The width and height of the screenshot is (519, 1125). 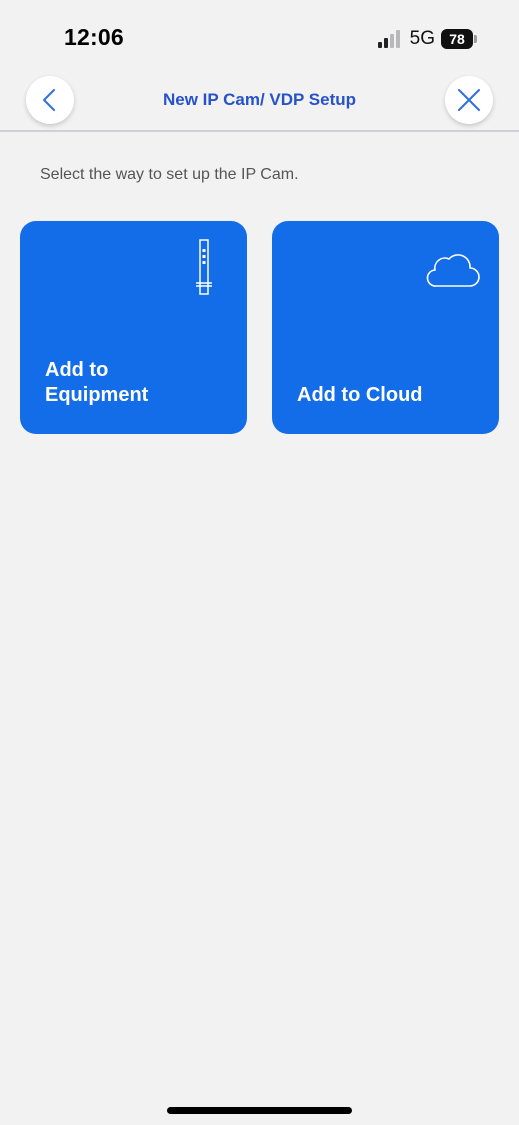 I want to click on add-to-equipment-card: Add to Equipment, so click(x=133, y=327).